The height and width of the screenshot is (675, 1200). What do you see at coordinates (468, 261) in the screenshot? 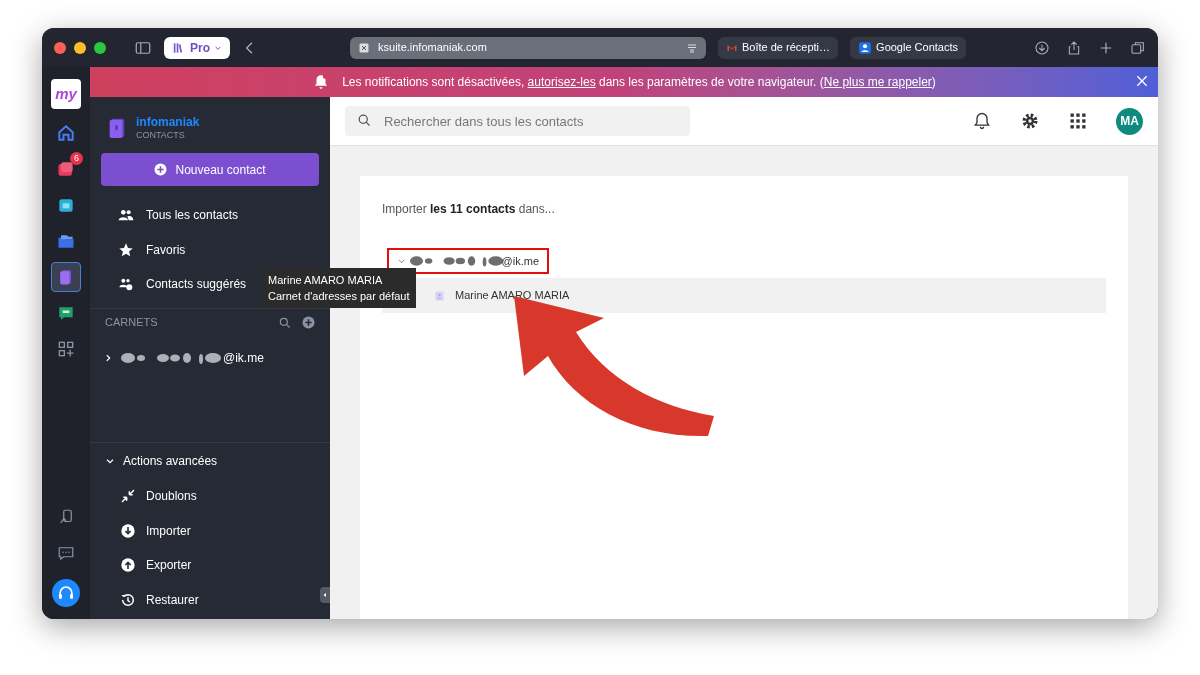
I see `address-book-row: @ik.me` at bounding box center [468, 261].